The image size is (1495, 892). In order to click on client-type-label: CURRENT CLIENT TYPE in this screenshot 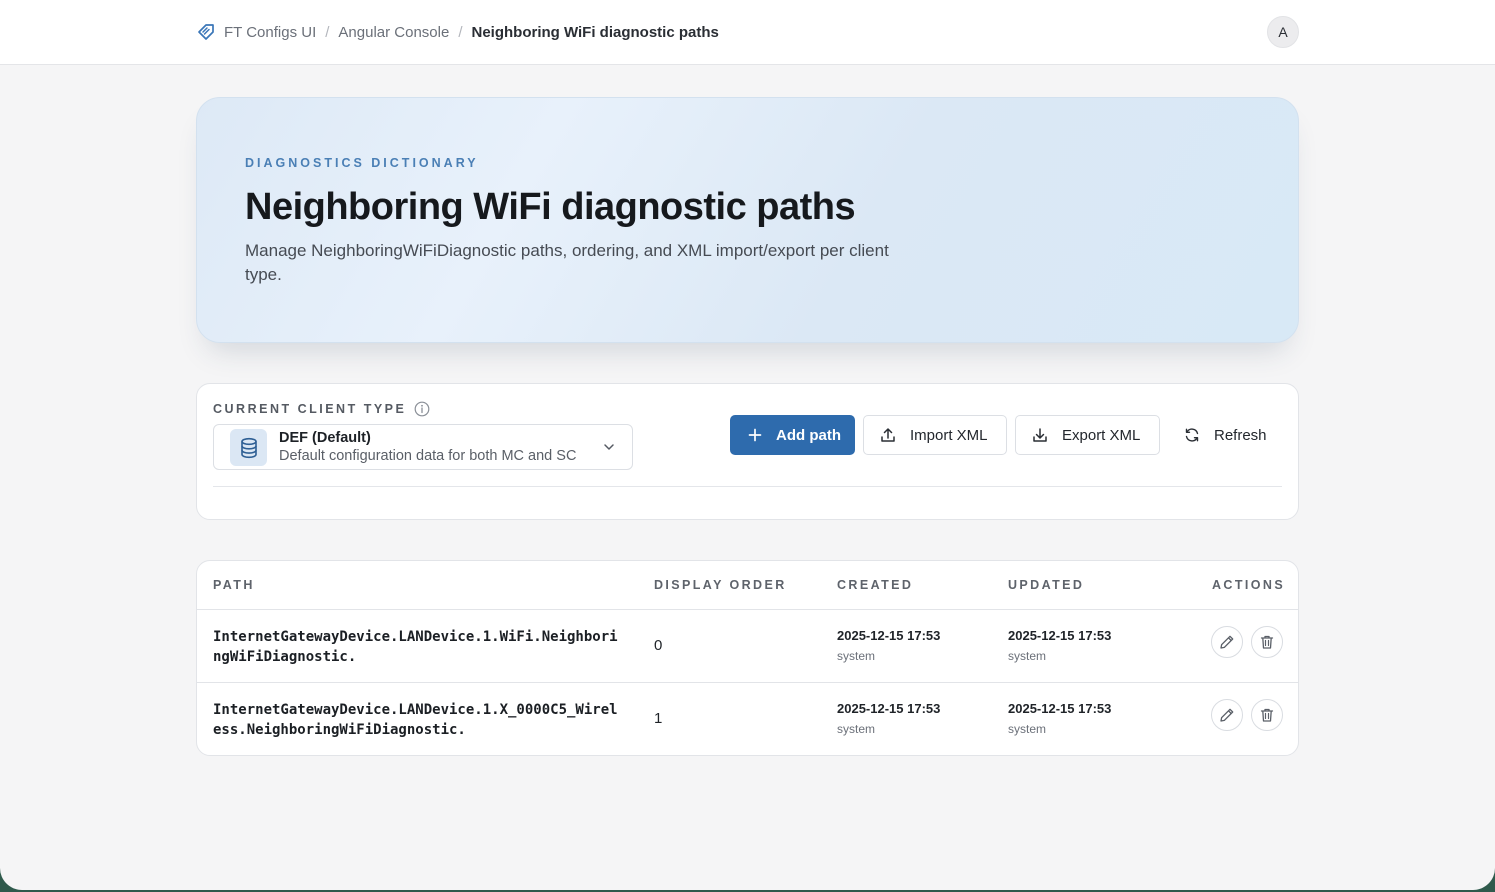, I will do `click(321, 409)`.